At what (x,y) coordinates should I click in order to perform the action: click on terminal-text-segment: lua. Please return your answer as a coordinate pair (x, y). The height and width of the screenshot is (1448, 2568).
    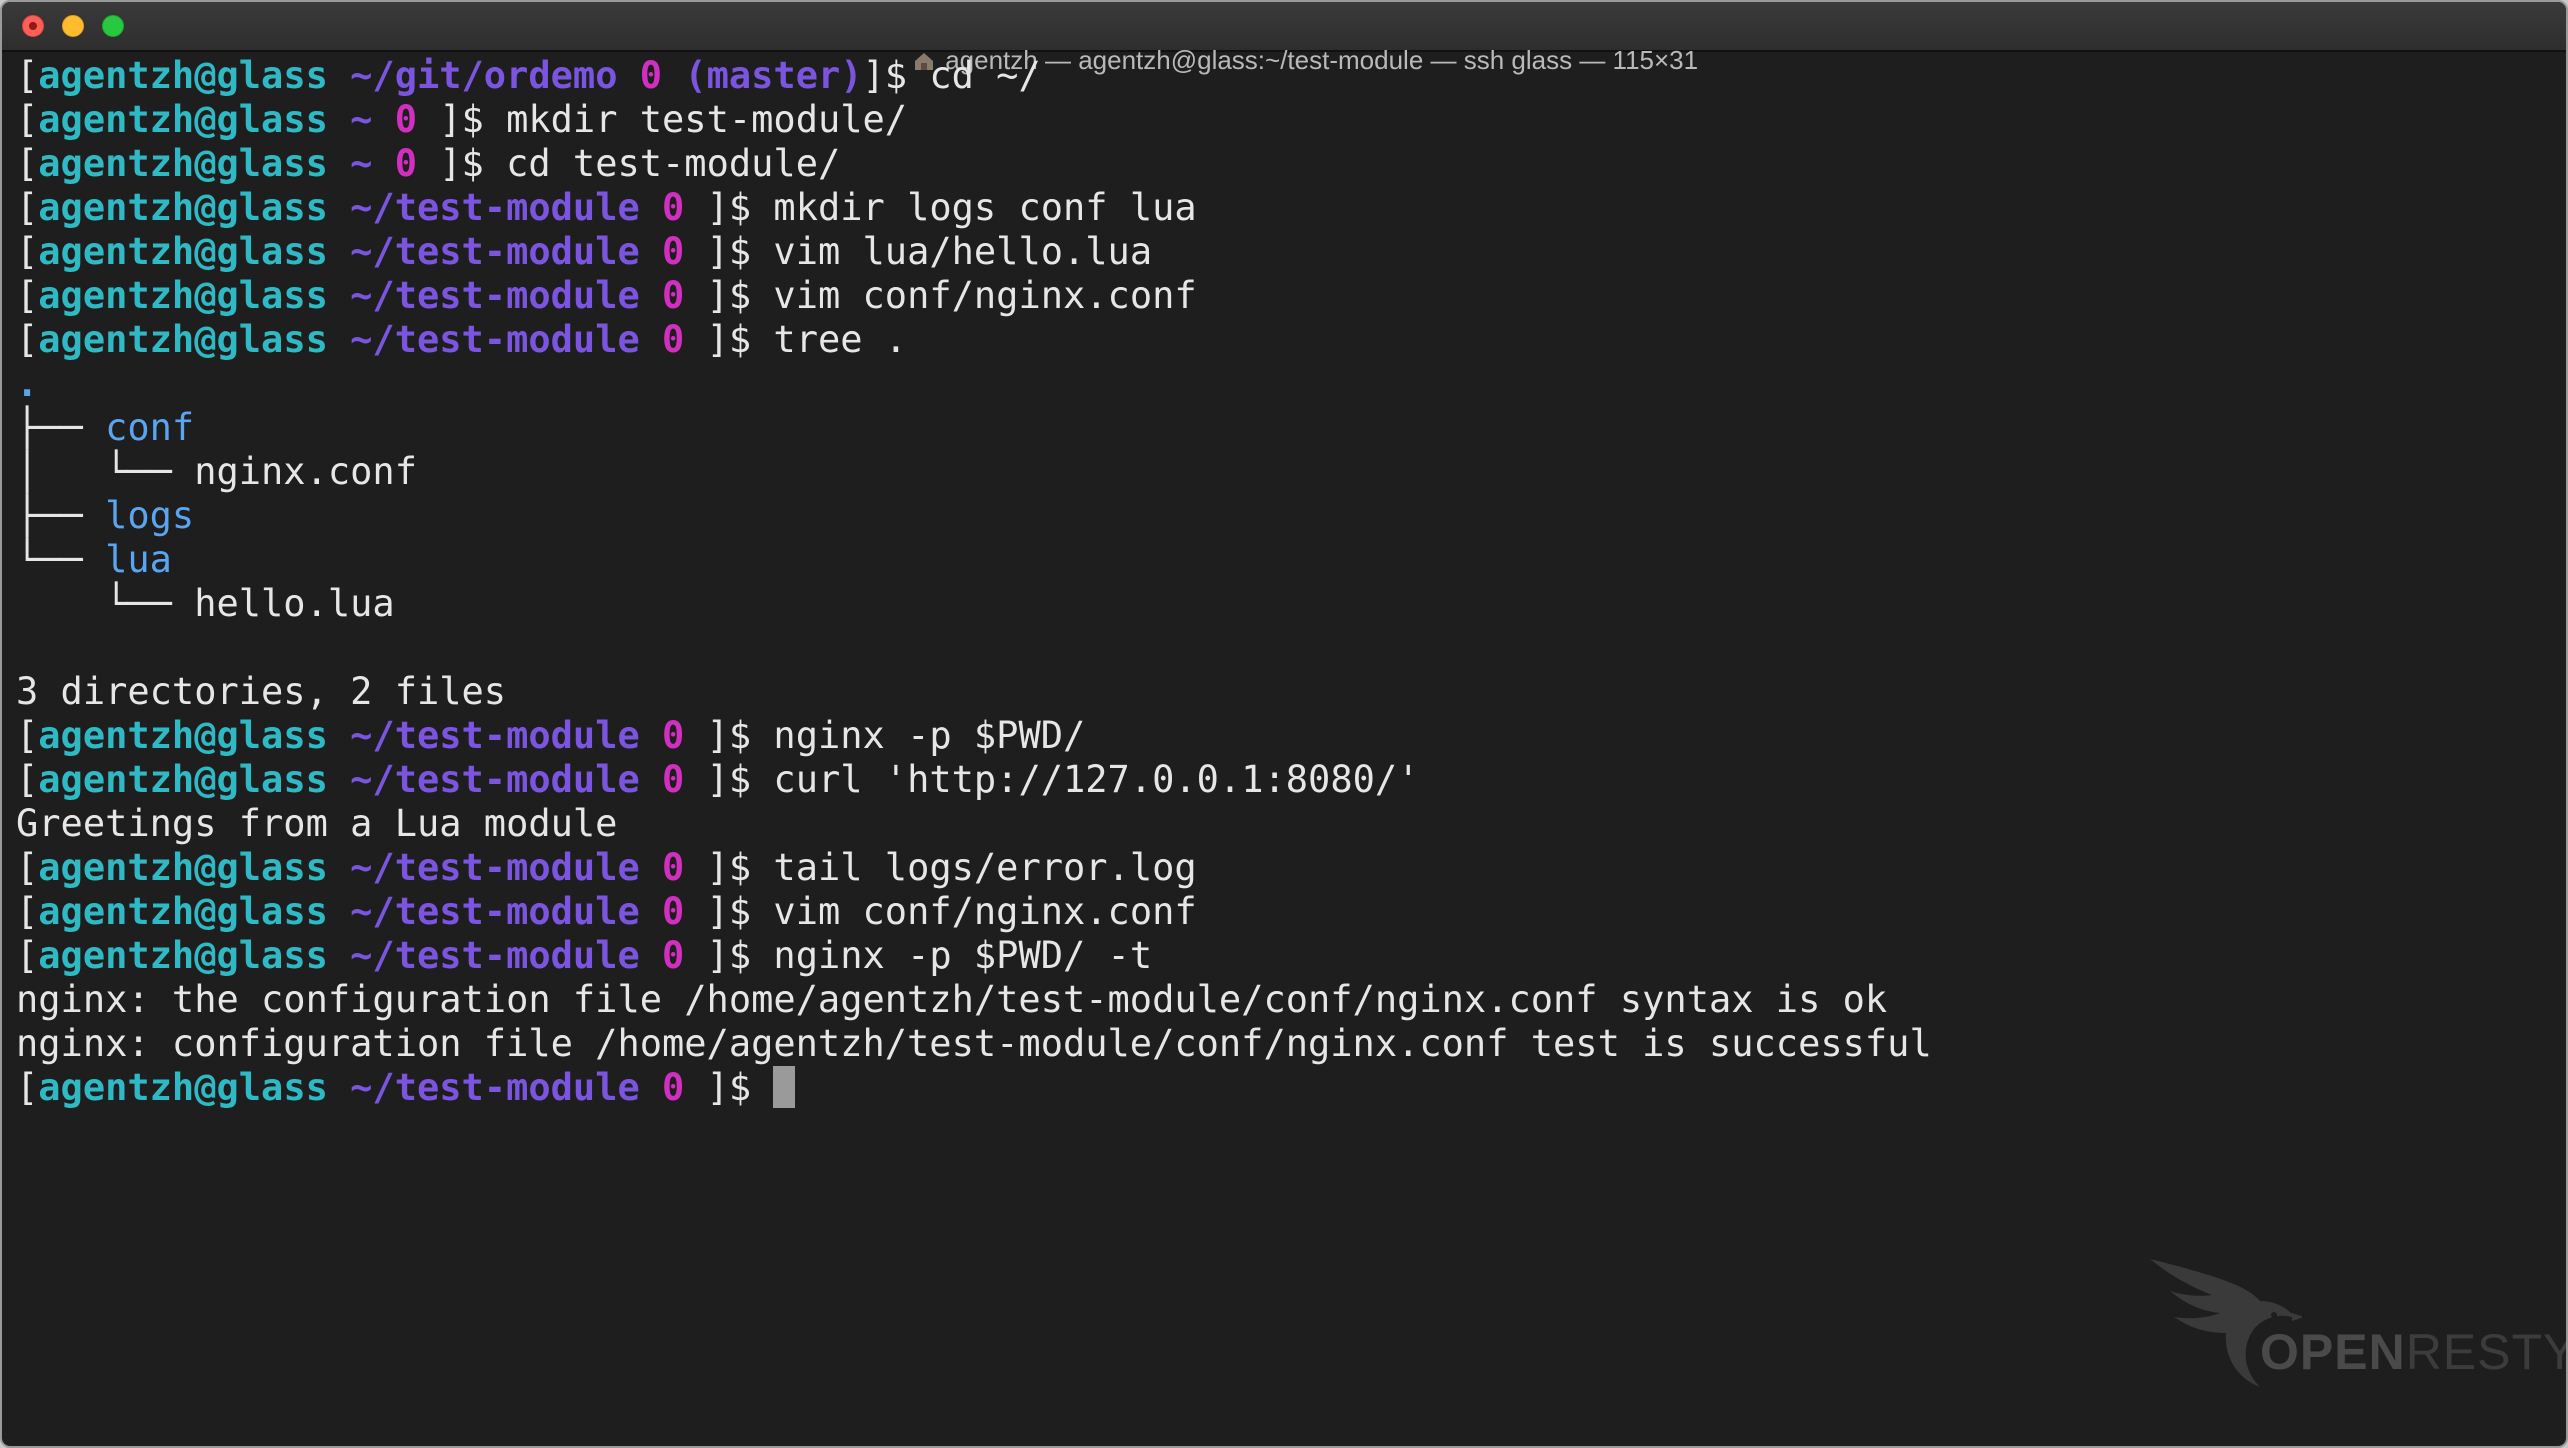
    Looking at the image, I should click on (138, 559).